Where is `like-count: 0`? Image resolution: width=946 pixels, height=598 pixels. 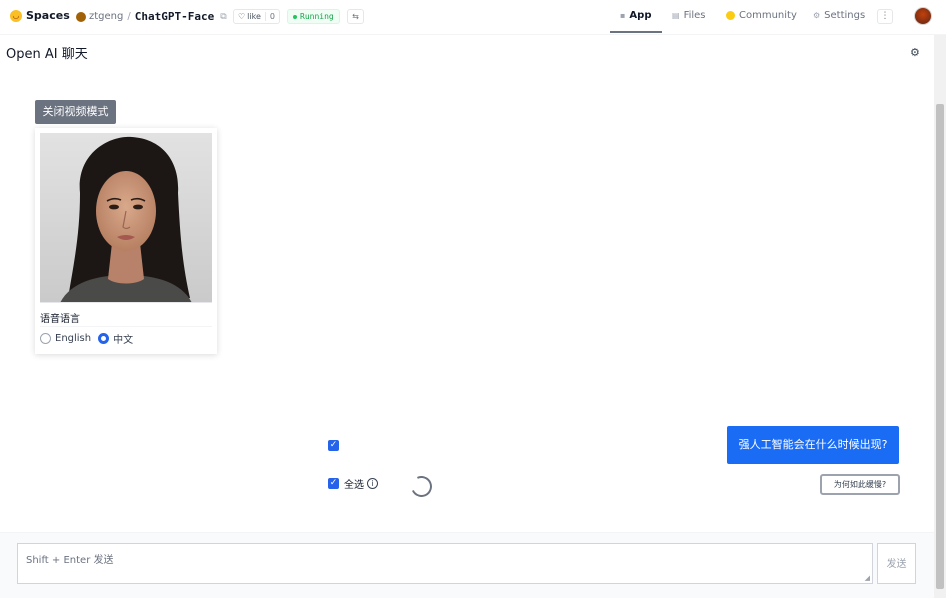
like-count: 0 is located at coordinates (271, 16).